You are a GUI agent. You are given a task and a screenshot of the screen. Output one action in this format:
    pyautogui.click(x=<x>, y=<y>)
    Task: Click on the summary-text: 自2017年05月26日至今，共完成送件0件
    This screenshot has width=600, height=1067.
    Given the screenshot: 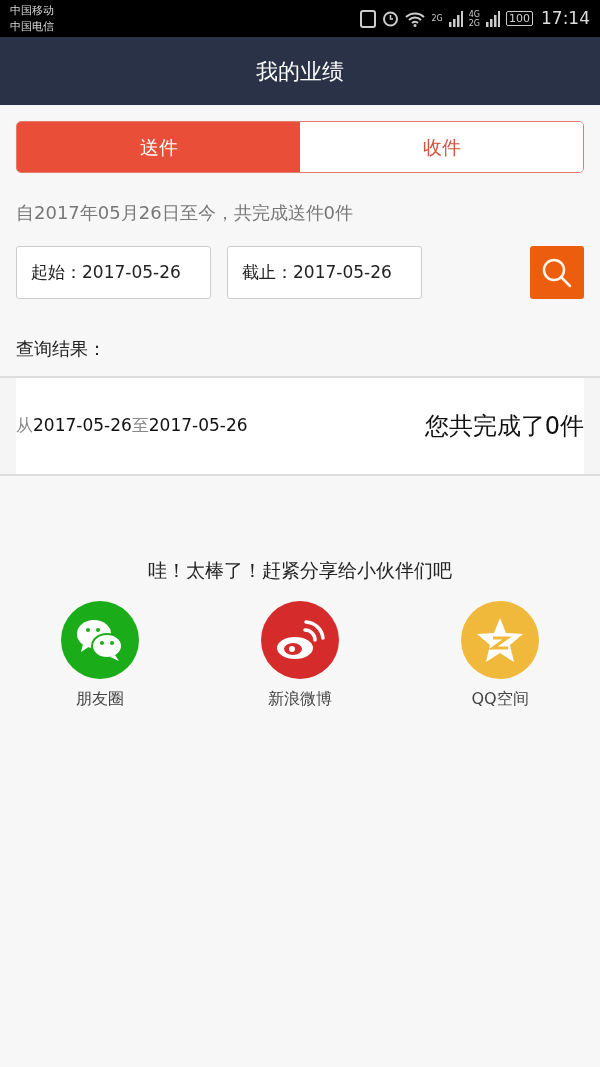 What is the action you would take?
    pyautogui.click(x=185, y=213)
    